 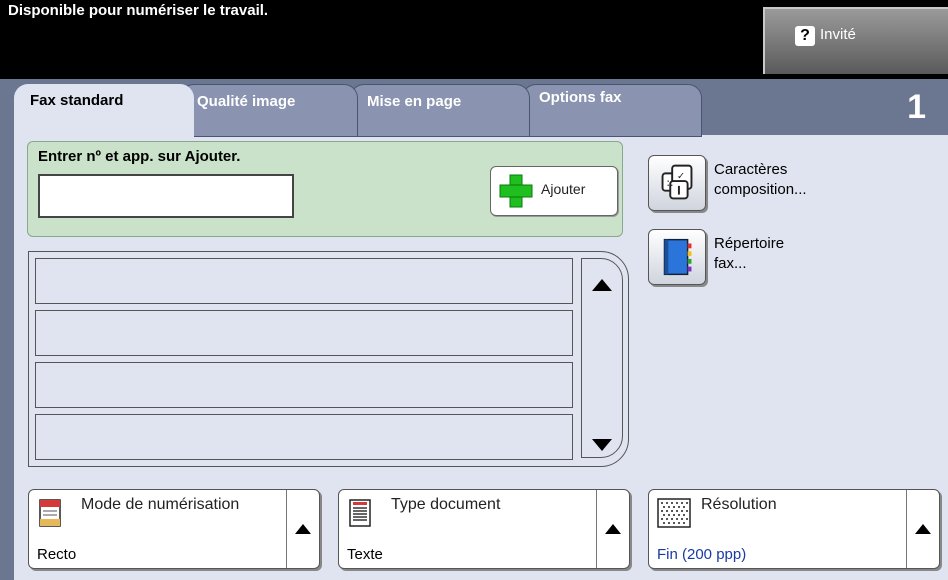 I want to click on document-type-icon, so click(x=360, y=513).